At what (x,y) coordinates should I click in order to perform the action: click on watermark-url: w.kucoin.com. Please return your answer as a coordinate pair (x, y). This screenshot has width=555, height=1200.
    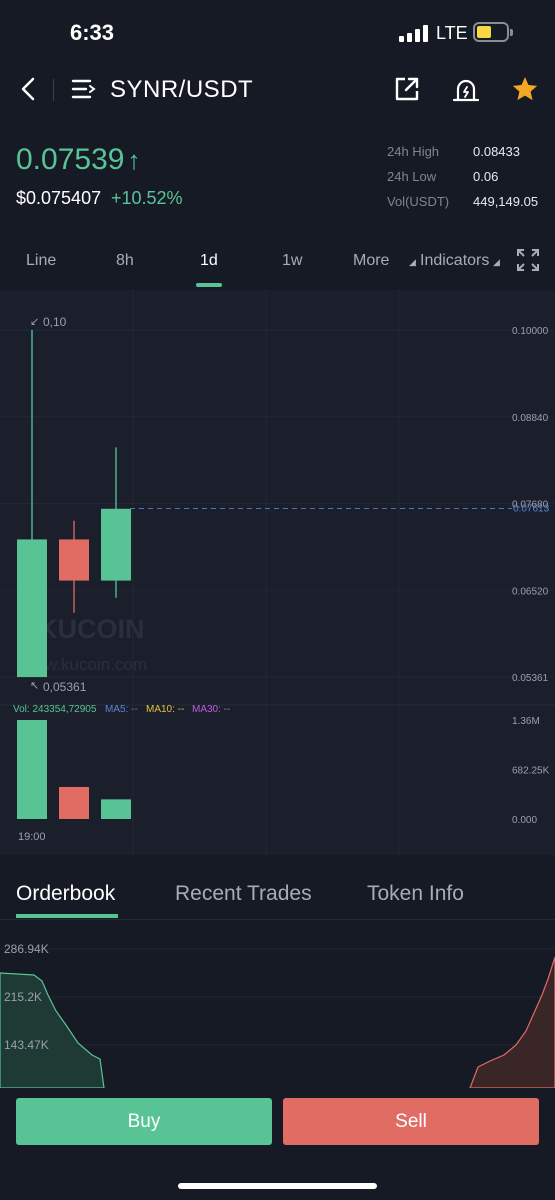
    Looking at the image, I should click on (95, 664).